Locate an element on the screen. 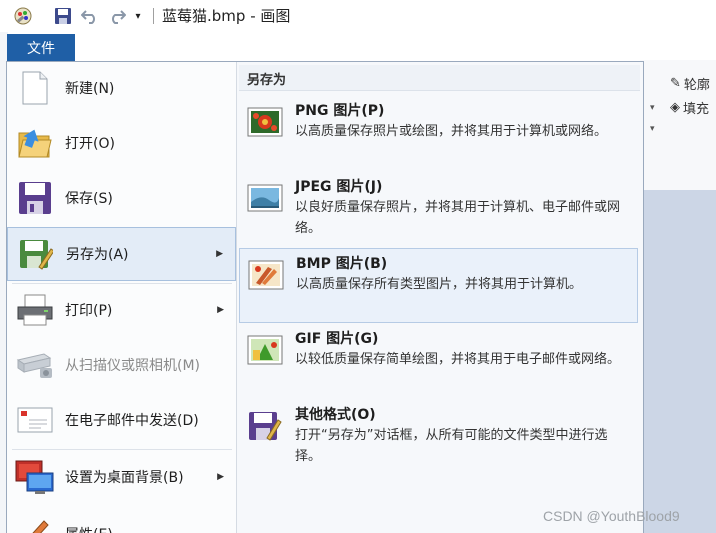 The height and width of the screenshot is (533, 716). paint-app-icon is located at coordinates (23, 16).